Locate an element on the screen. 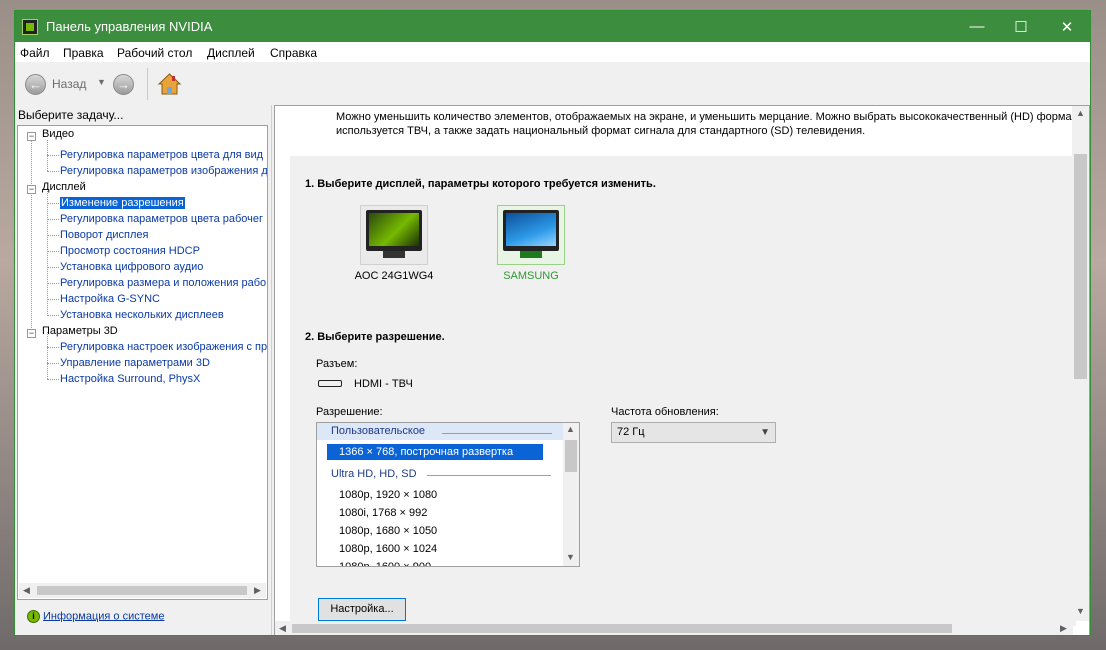 This screenshot has width=1106, height=650. monitor-icon is located at coordinates (531, 230).